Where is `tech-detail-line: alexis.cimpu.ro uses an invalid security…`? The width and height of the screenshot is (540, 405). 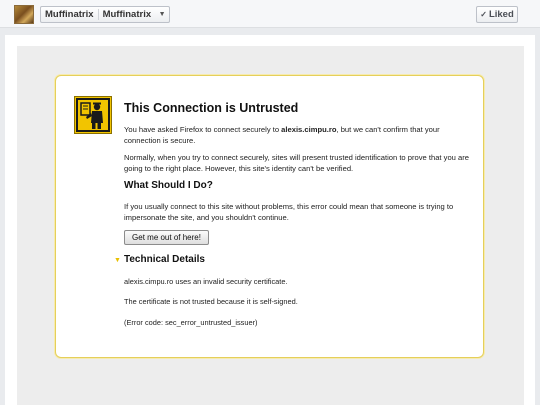 tech-detail-line: alexis.cimpu.ro uses an invalid security… is located at coordinates (206, 281).